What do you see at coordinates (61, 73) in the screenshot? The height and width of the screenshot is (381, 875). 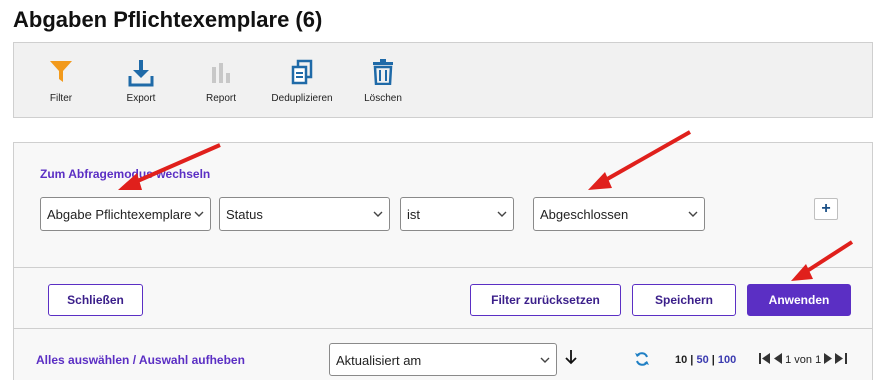 I see `filter-icon` at bounding box center [61, 73].